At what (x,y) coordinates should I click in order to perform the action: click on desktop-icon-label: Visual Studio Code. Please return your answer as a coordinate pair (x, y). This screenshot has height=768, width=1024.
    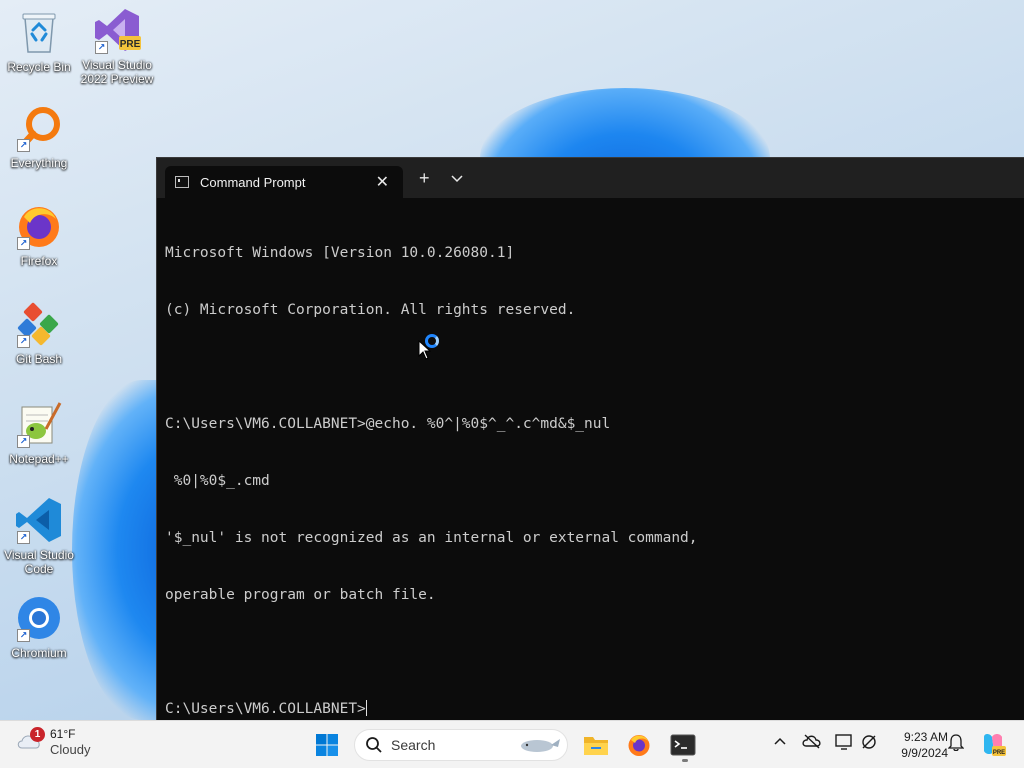
    Looking at the image, I should click on (39, 562).